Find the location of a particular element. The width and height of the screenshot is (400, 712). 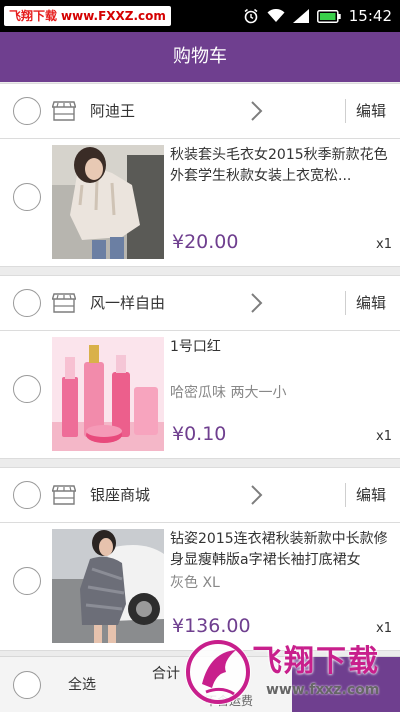

item-spec: 哈密瓜味 两大一小 is located at coordinates (228, 393).